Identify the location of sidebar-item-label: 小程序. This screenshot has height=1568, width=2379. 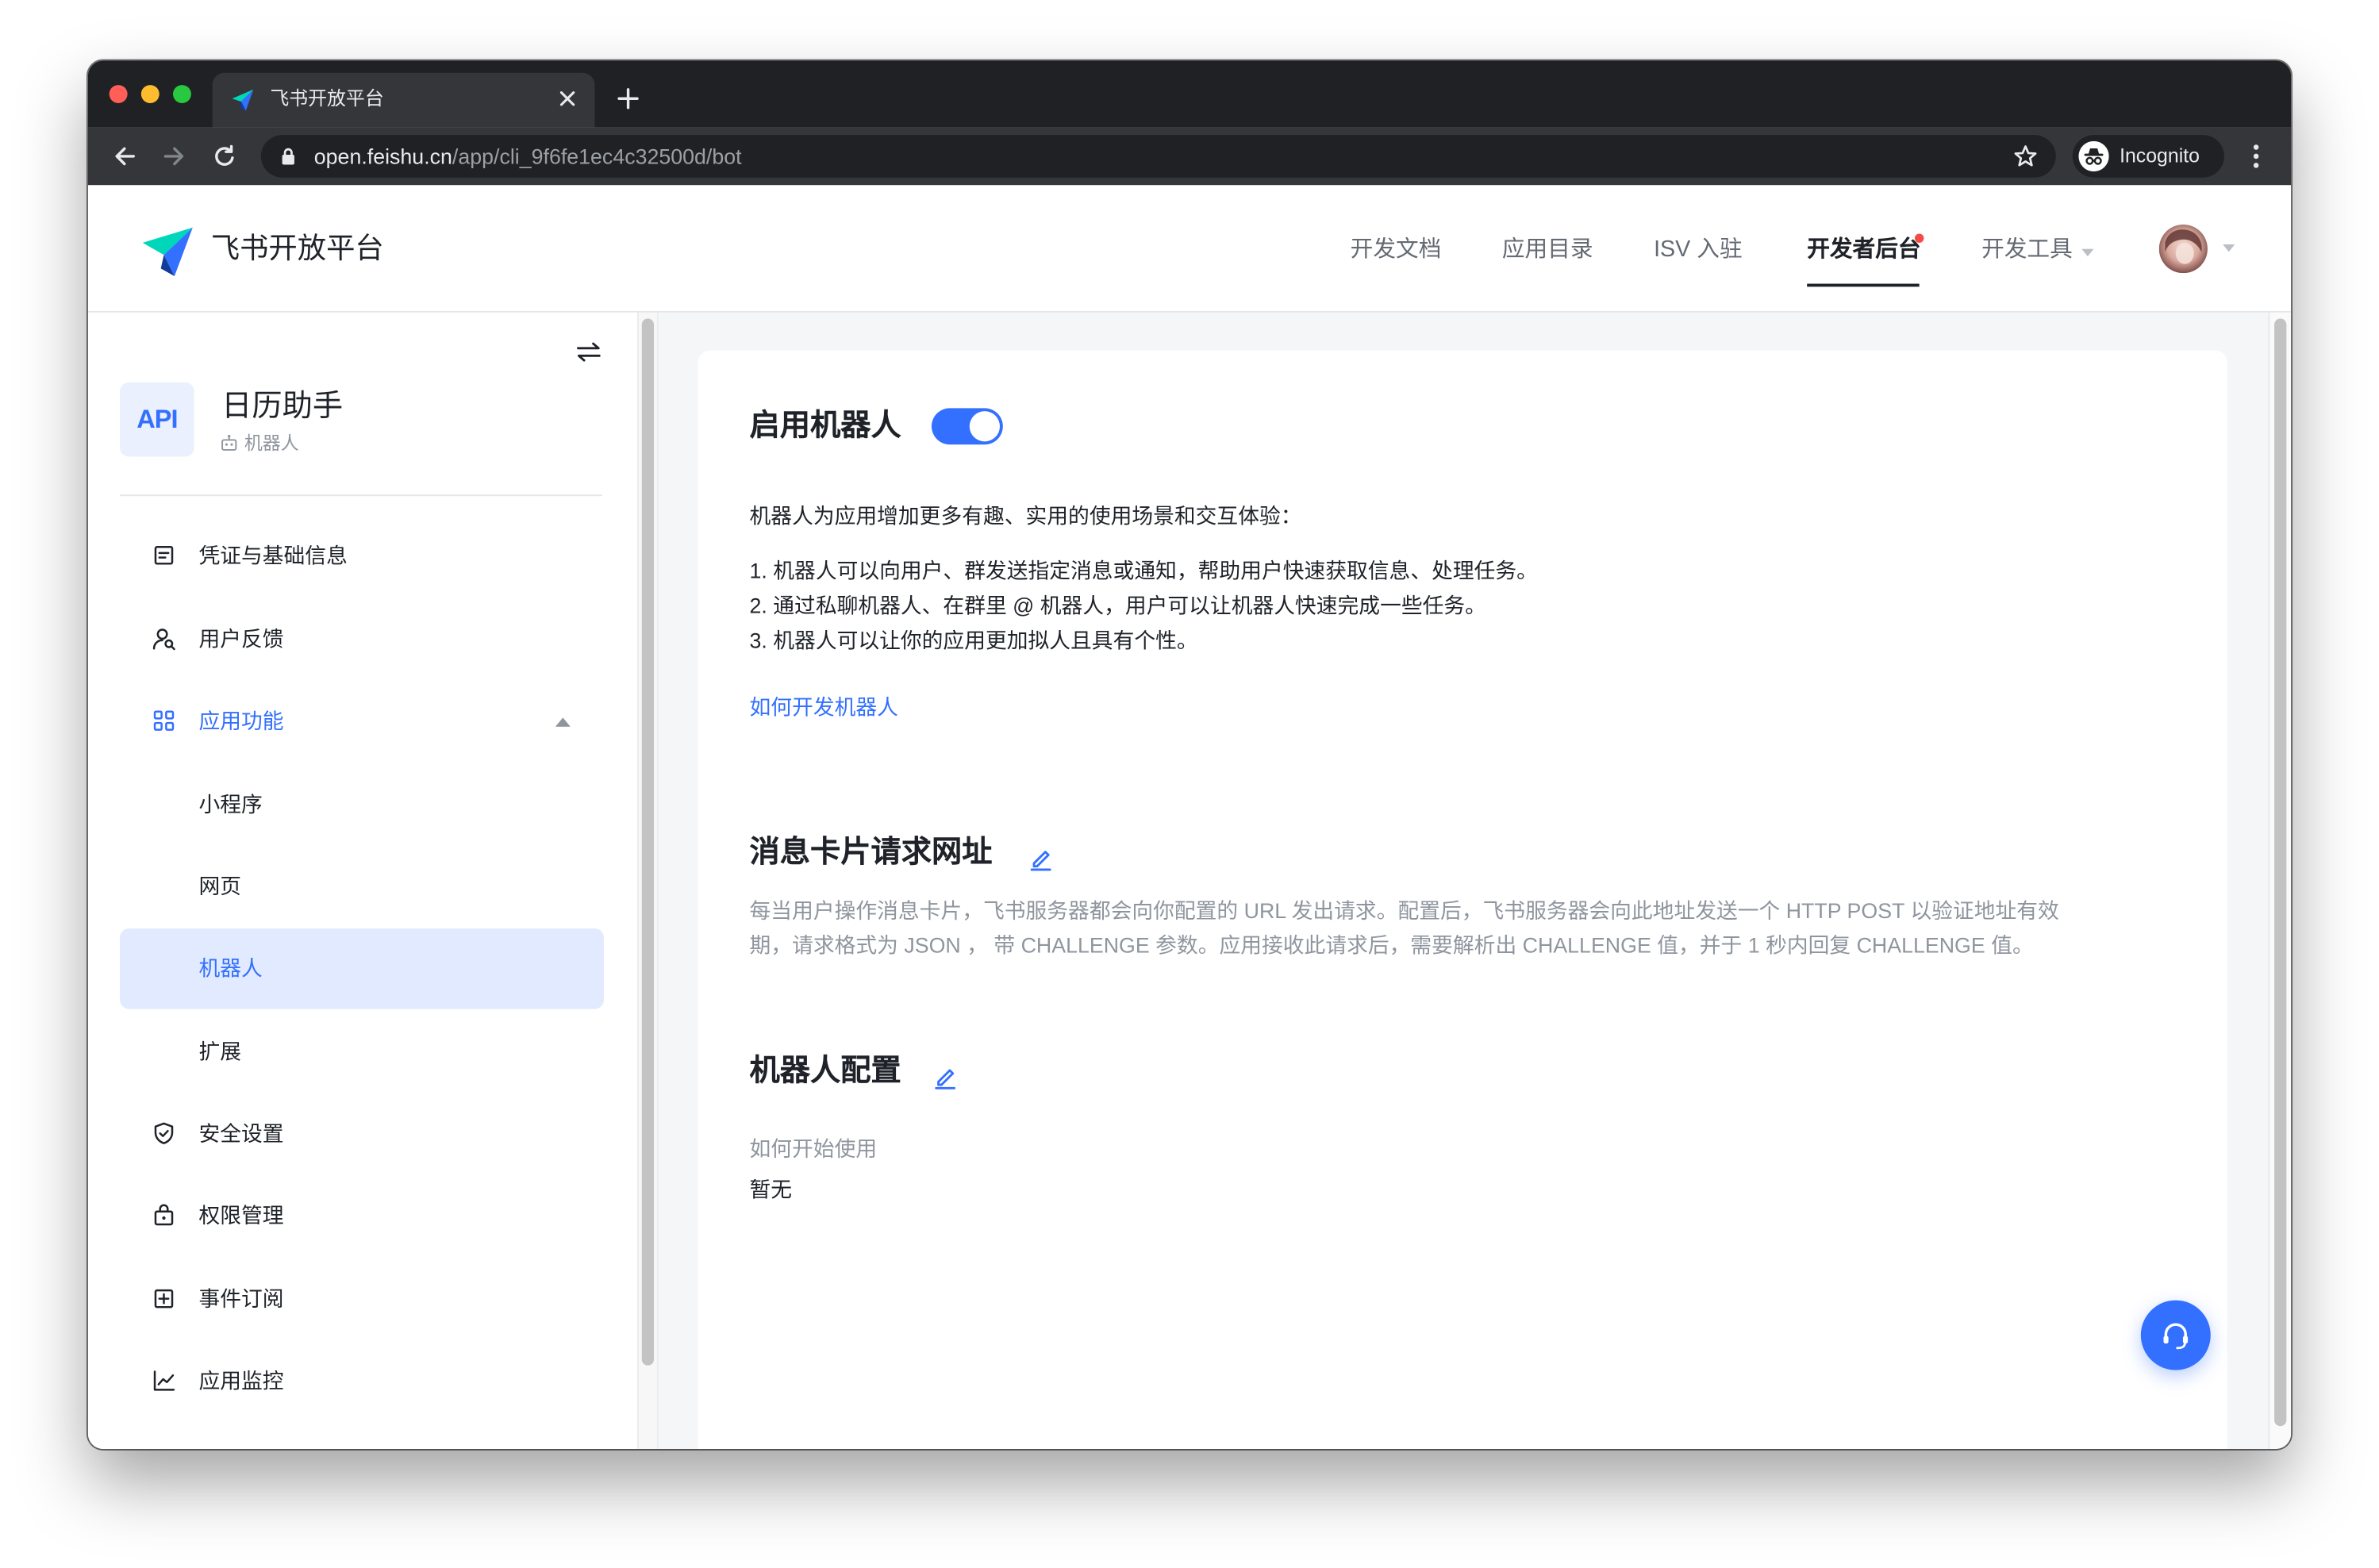
(231, 803).